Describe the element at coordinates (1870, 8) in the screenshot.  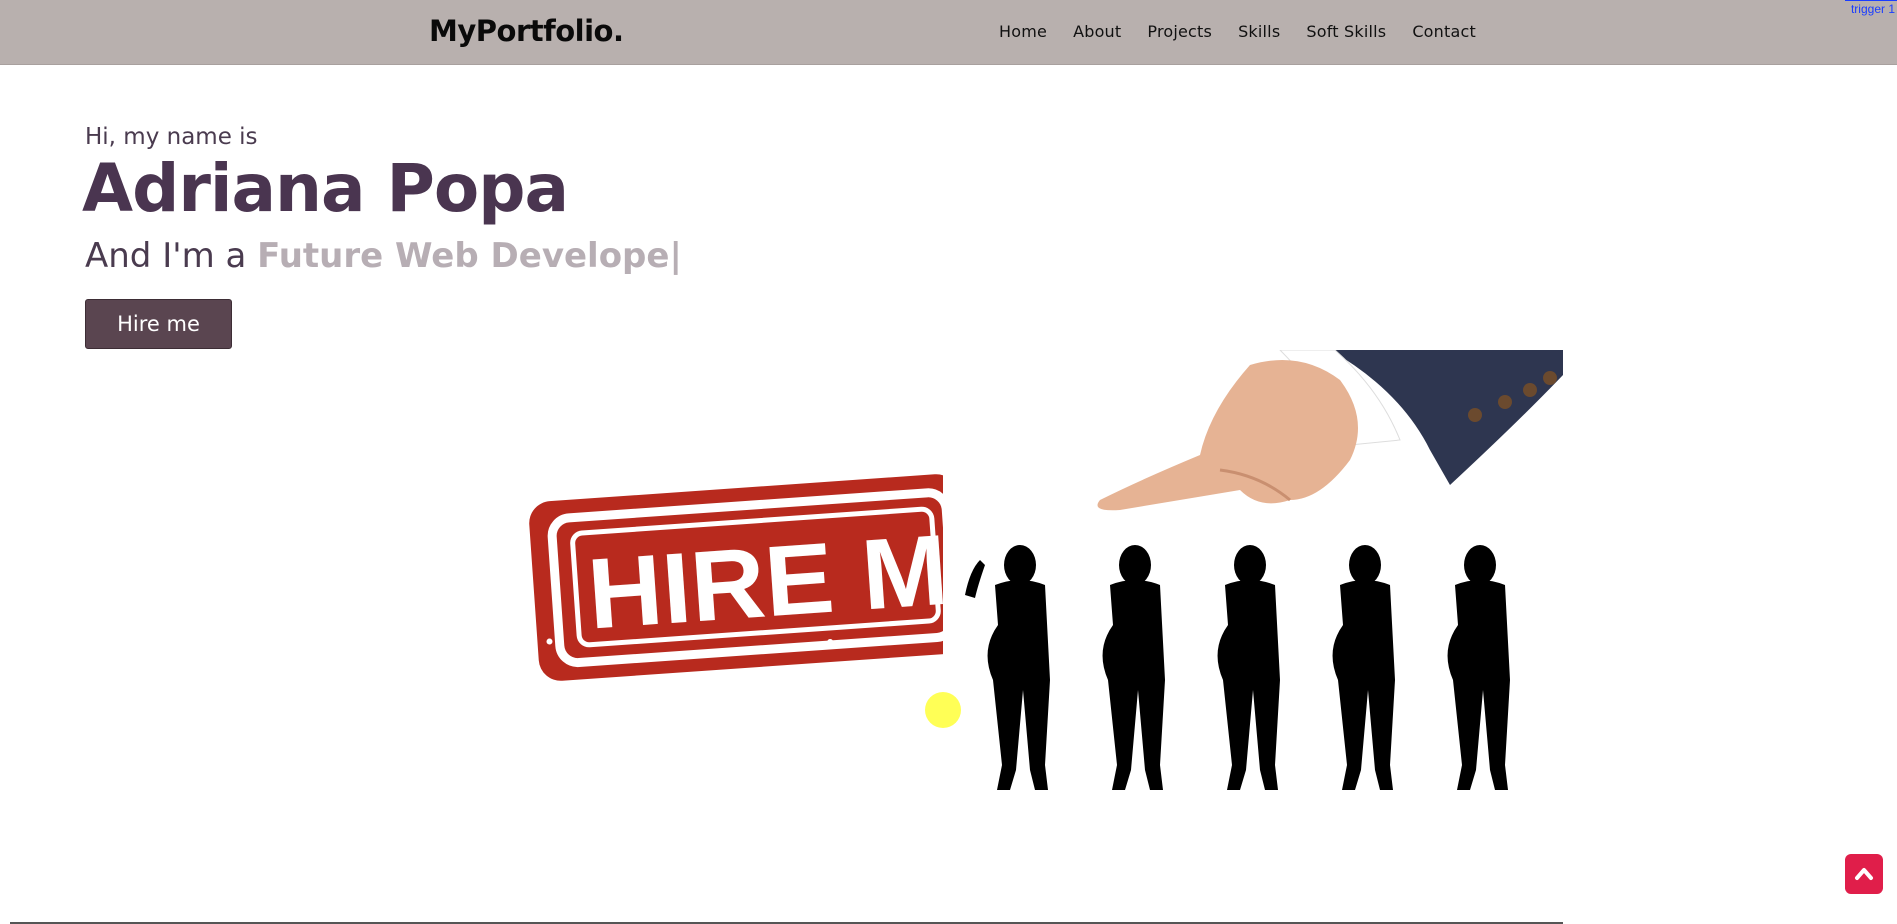
I see `trigger-link: trigger 1` at that location.